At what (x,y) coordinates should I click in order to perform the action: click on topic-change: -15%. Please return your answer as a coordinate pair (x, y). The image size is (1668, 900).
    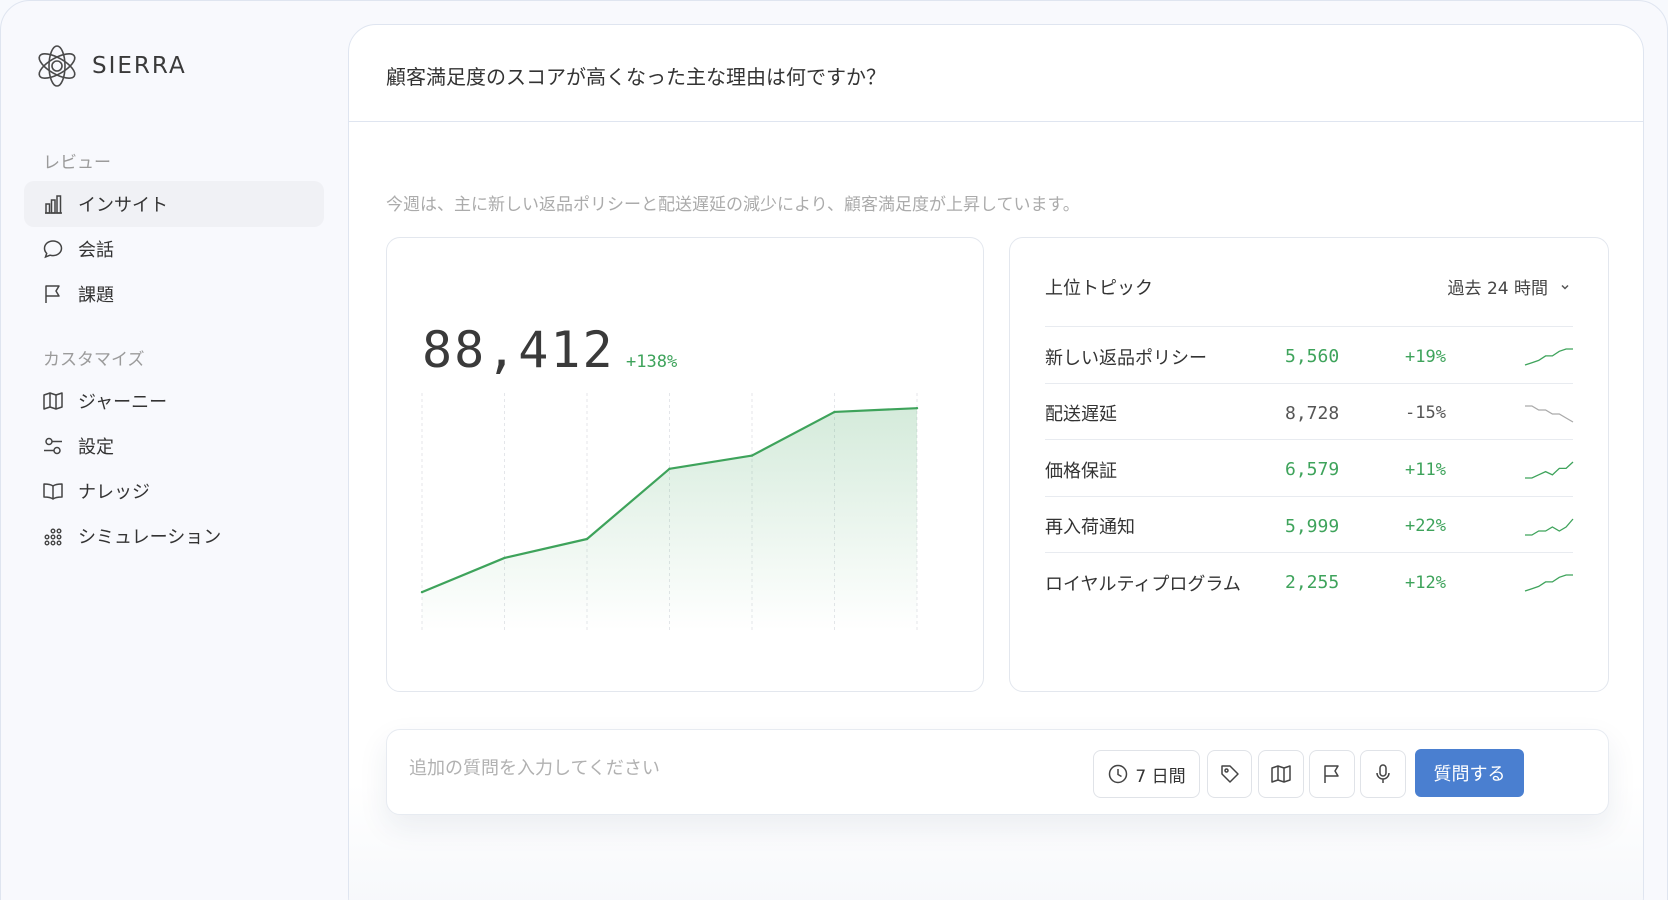
    Looking at the image, I should click on (1425, 413).